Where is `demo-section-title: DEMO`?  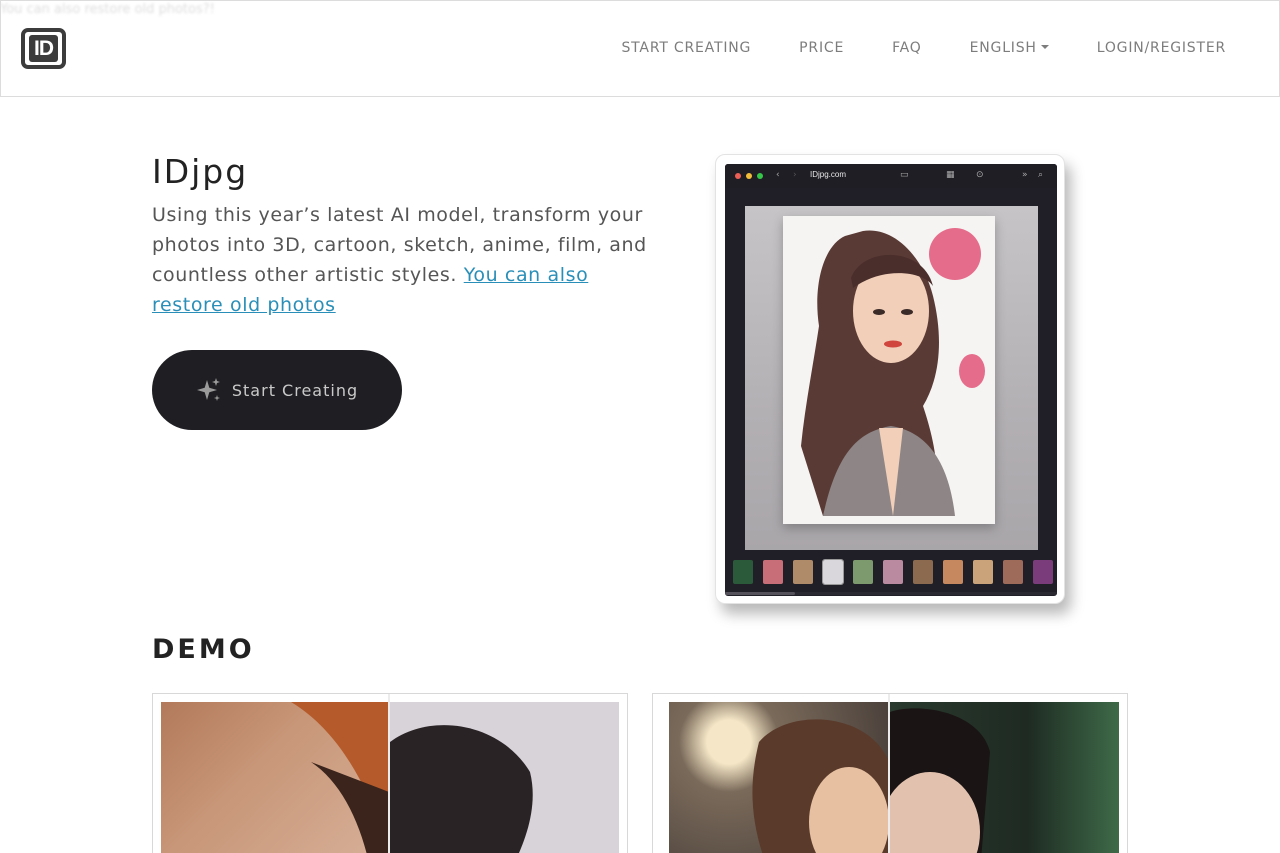 demo-section-title: DEMO is located at coordinates (203, 649).